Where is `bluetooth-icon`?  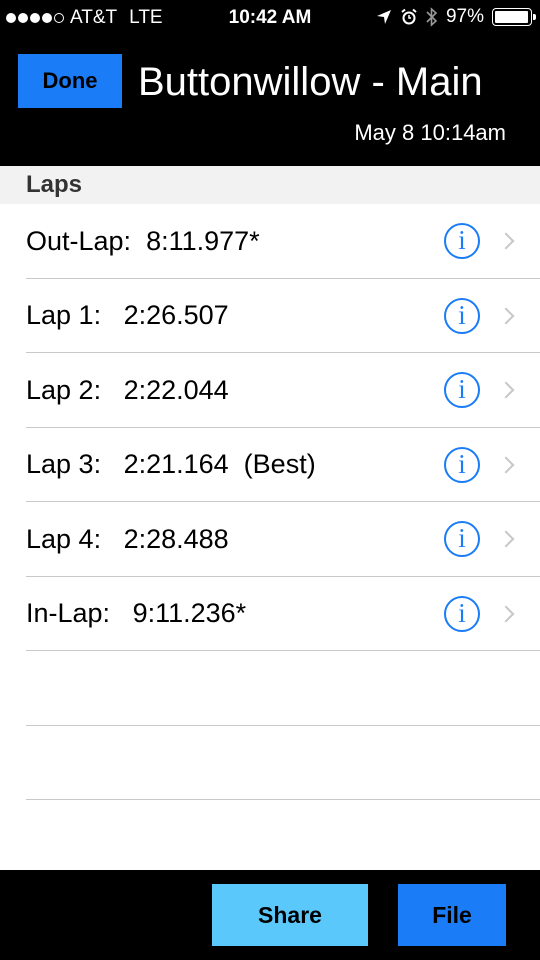
bluetooth-icon is located at coordinates (432, 17).